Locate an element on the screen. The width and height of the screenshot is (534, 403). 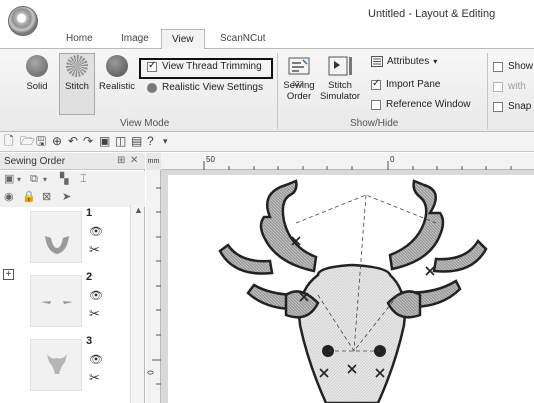
import-pane-label: Import Pane is located at coordinates (413, 84).